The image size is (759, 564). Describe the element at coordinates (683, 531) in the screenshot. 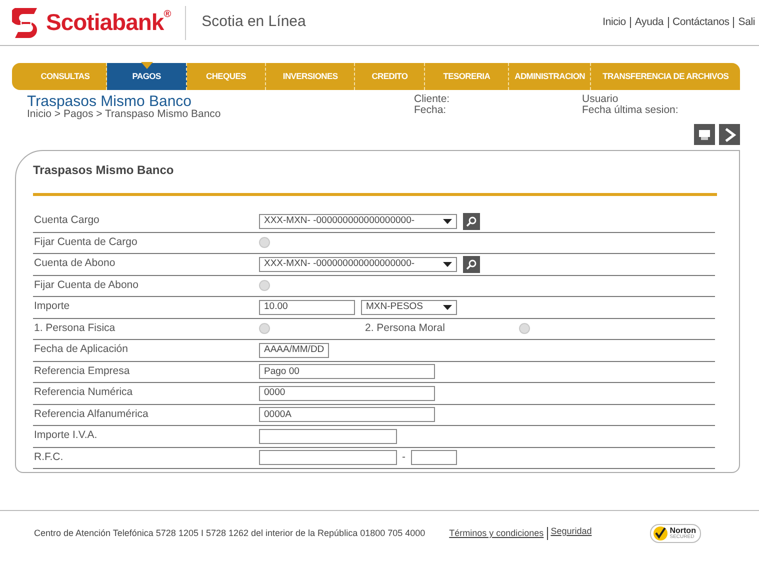

I see `badge-title: Norton` at that location.